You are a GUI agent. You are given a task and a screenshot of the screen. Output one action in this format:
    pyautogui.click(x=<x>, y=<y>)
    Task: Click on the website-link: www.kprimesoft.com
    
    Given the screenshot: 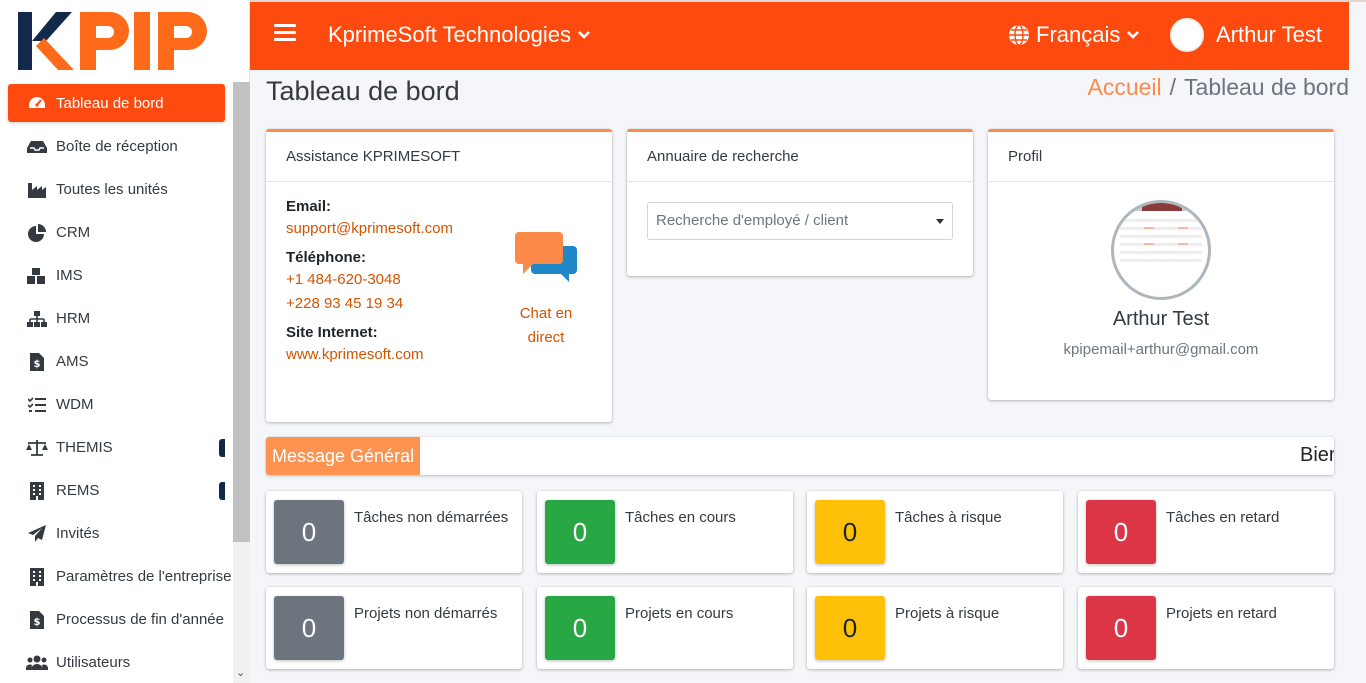 What is the action you would take?
    pyautogui.click(x=355, y=354)
    